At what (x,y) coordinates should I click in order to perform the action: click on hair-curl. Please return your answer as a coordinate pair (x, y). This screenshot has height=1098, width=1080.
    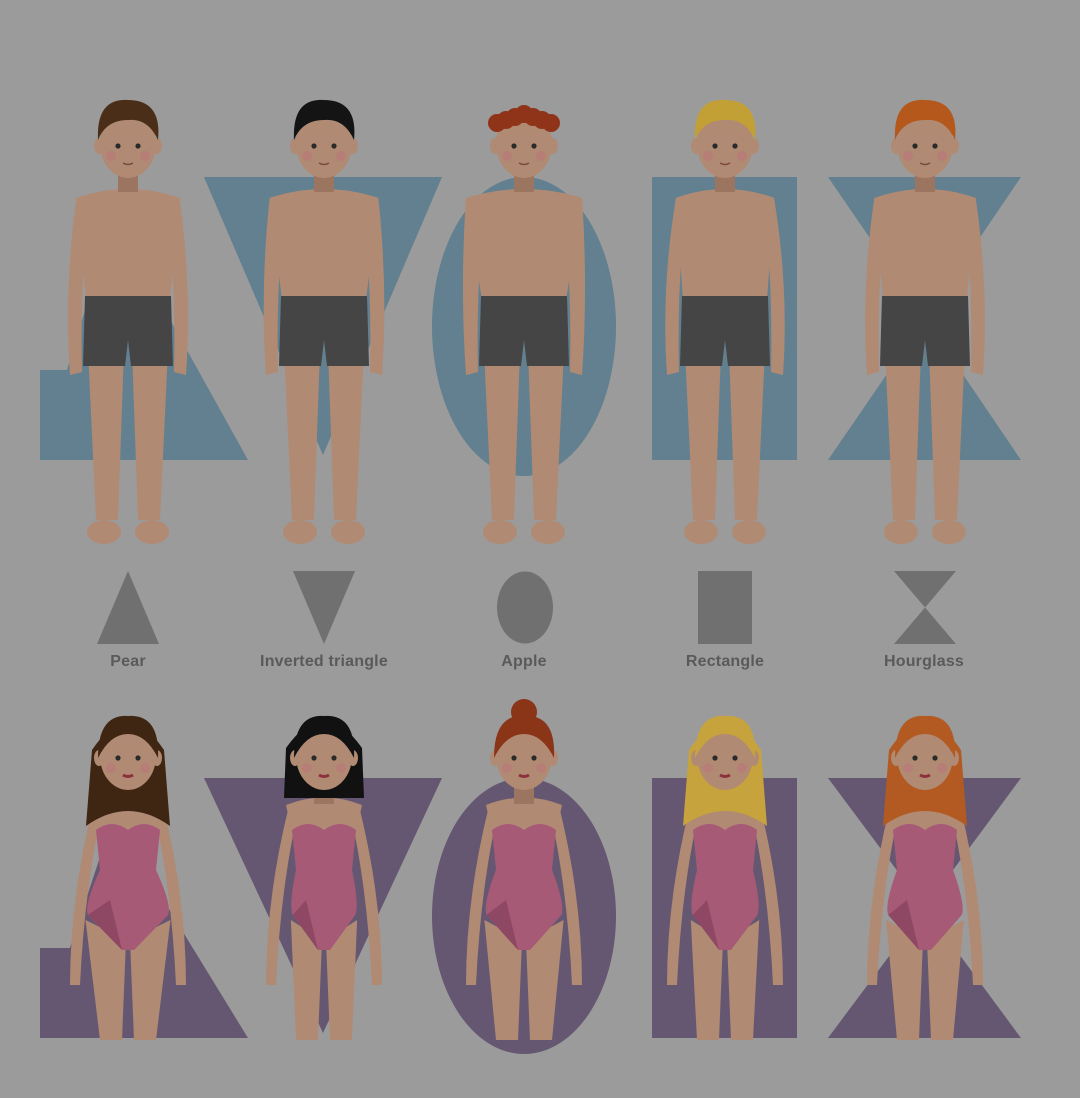
    Looking at the image, I should click on (551, 123).